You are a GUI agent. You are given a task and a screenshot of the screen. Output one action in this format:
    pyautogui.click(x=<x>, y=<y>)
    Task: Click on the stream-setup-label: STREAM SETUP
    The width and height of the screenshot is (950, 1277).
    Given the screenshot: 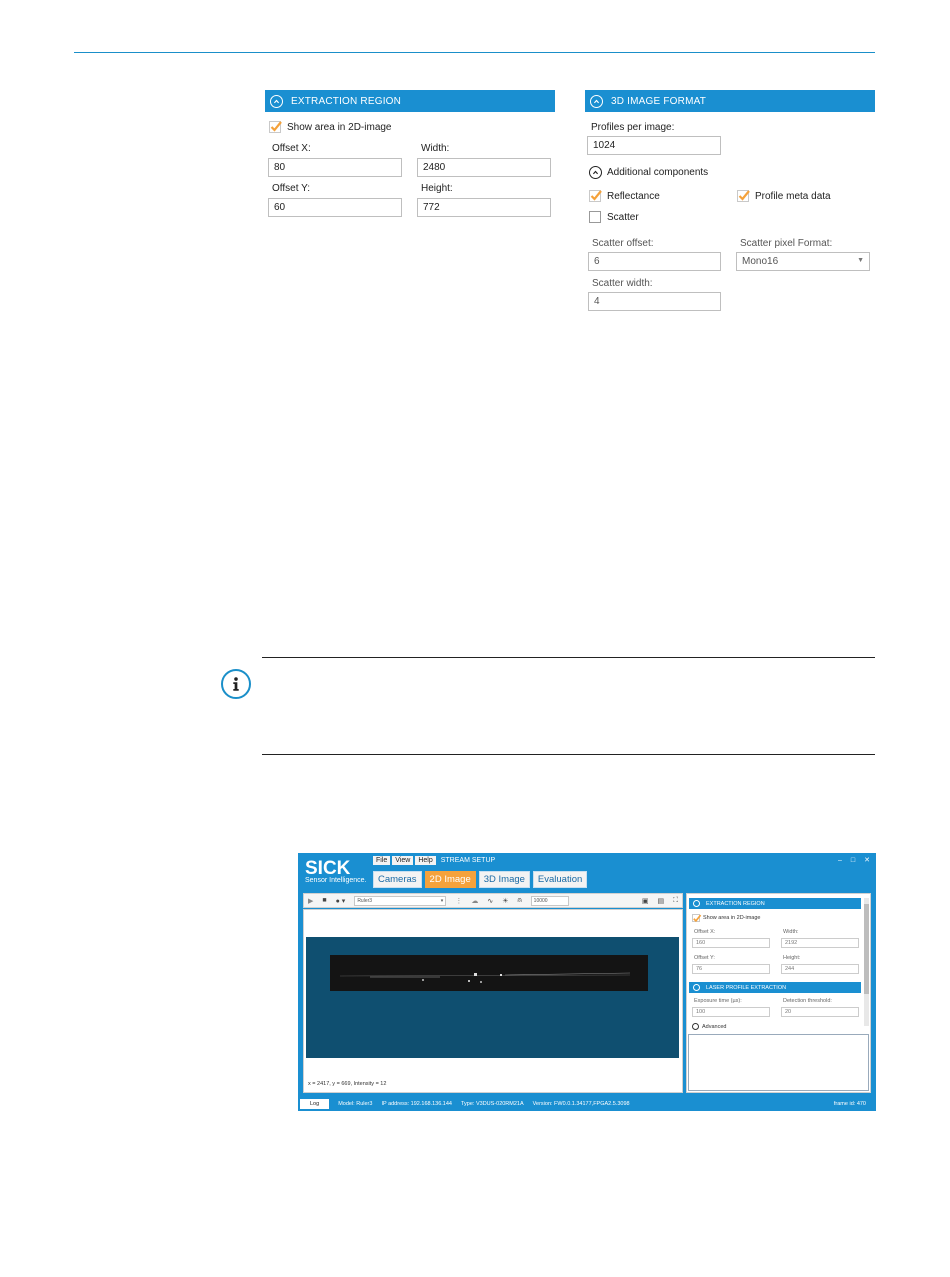 What is the action you would take?
    pyautogui.click(x=468, y=860)
    